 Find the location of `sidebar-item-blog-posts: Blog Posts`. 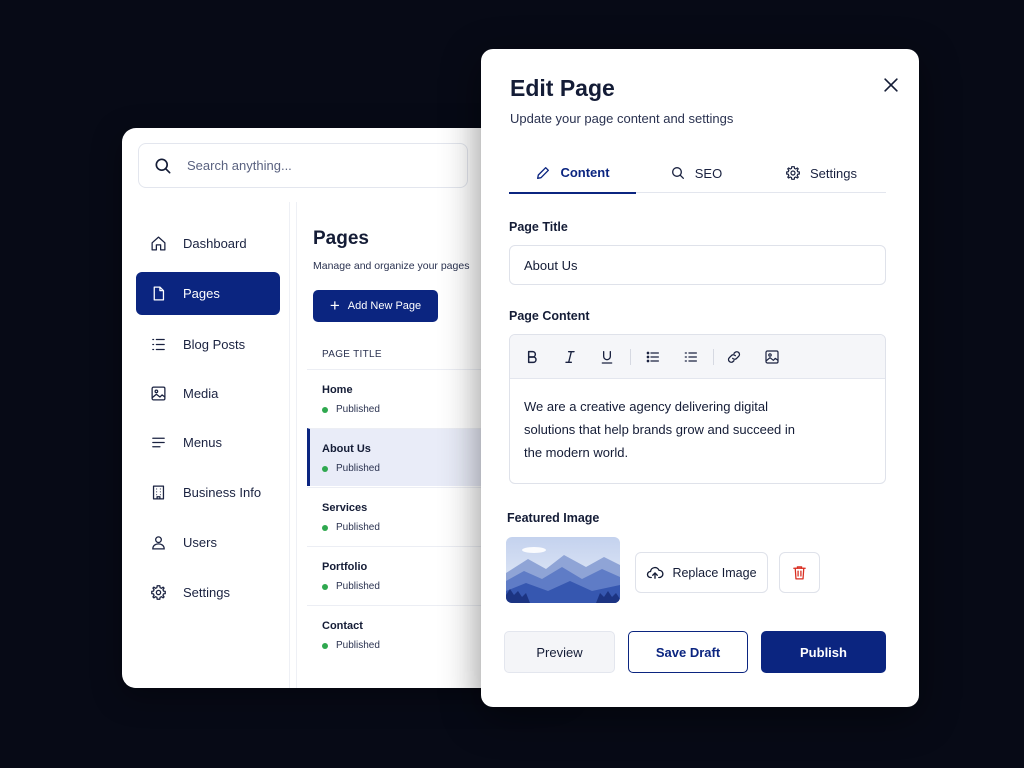

sidebar-item-blog-posts: Blog Posts is located at coordinates (208, 344).